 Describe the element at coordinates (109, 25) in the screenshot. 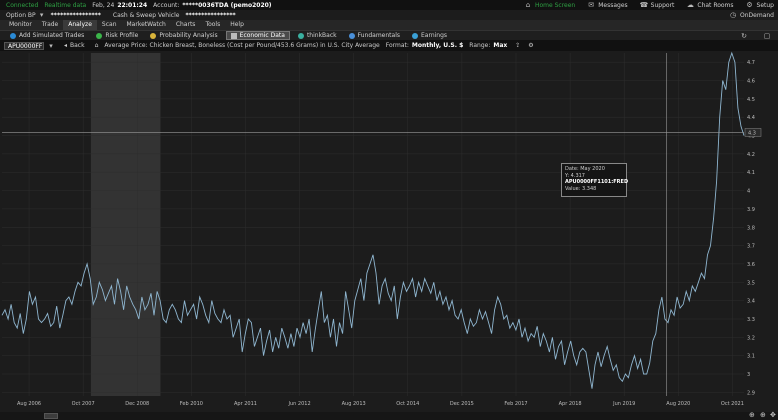

I see `menu-scan: Scan` at that location.